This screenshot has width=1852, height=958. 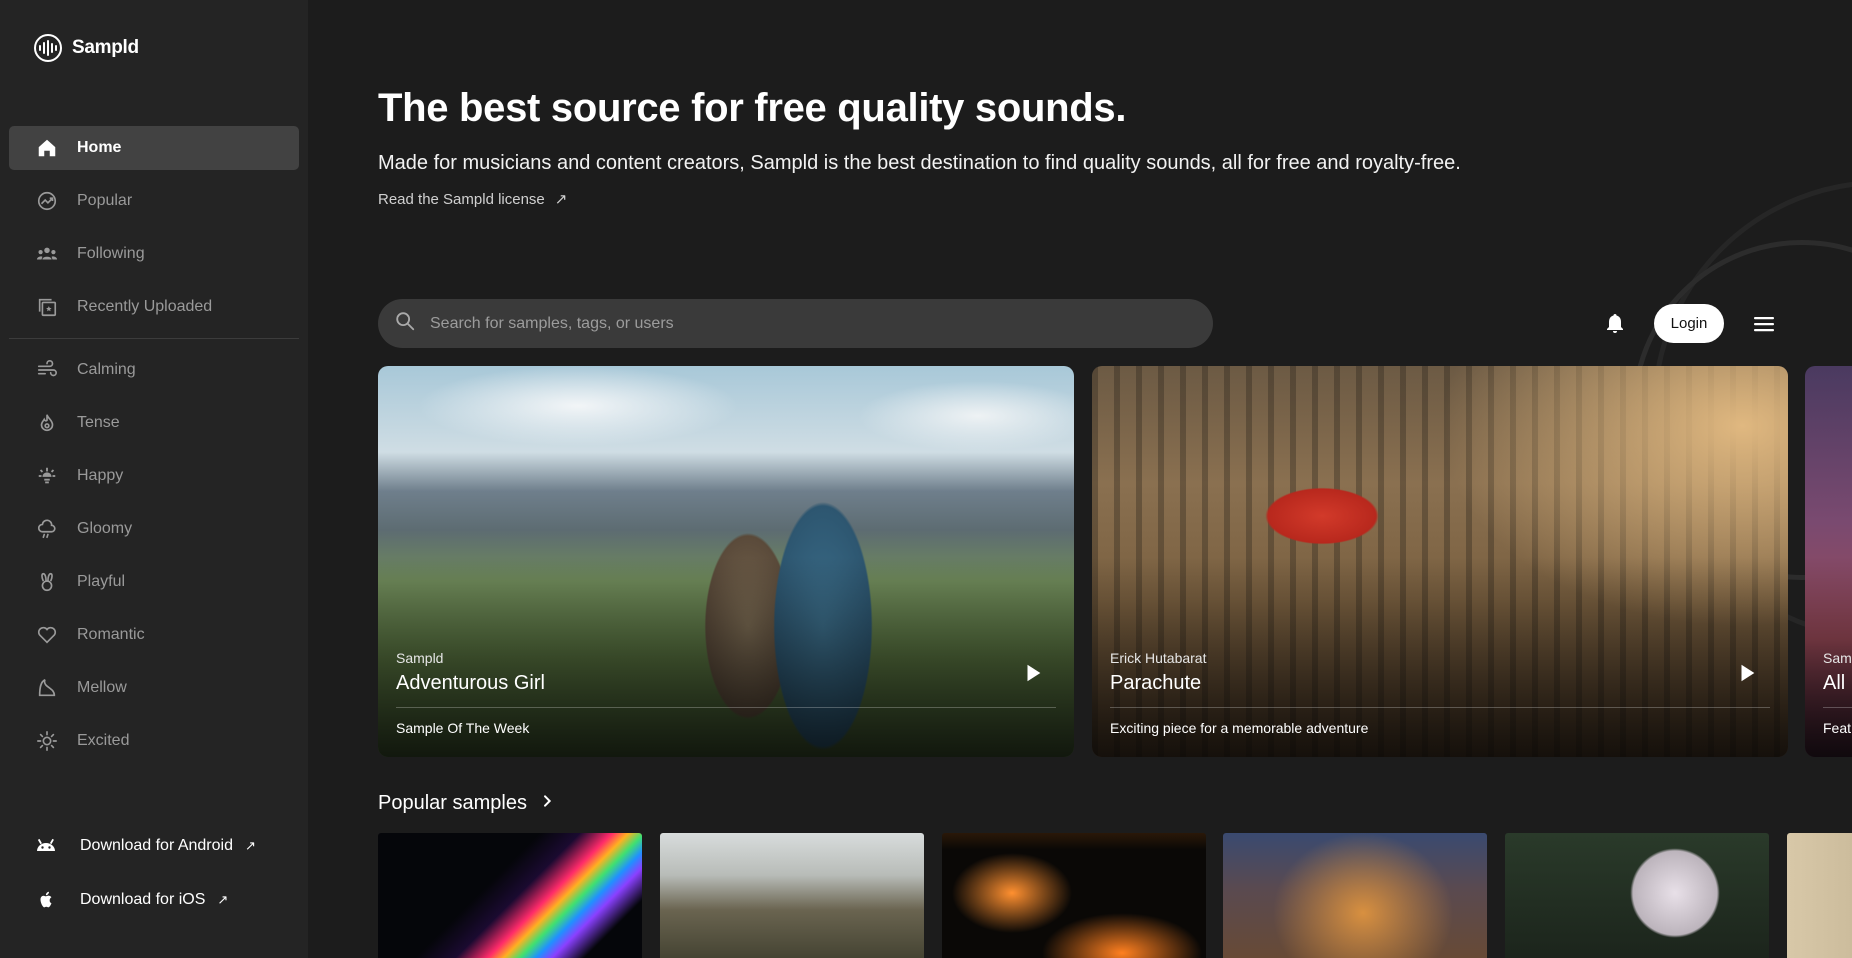 What do you see at coordinates (154, 423) in the screenshot?
I see `sidebar-item-tense: Tense` at bounding box center [154, 423].